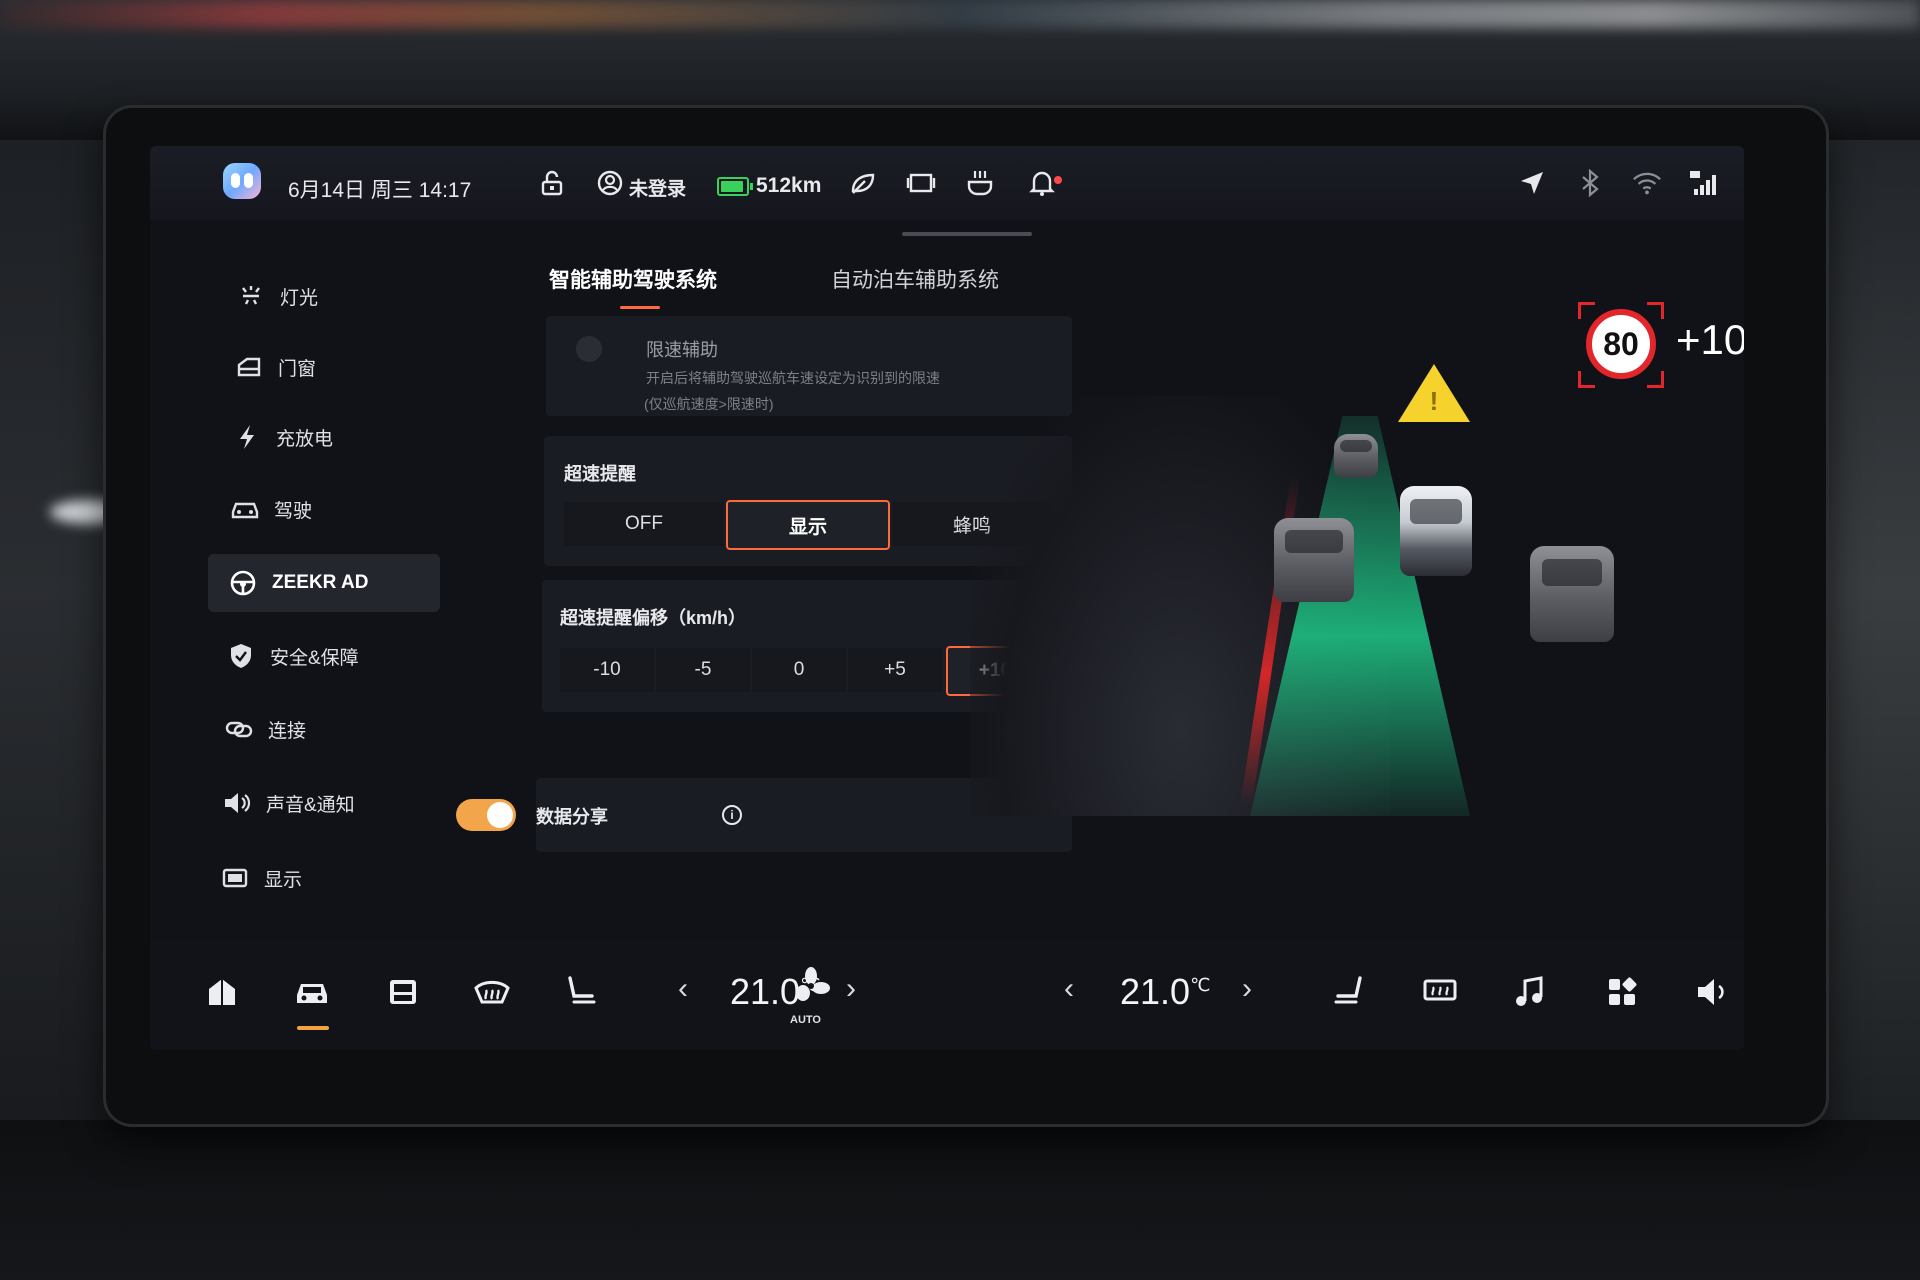 The height and width of the screenshot is (1280, 1920). I want to click on background-windshield, so click(960, 14).